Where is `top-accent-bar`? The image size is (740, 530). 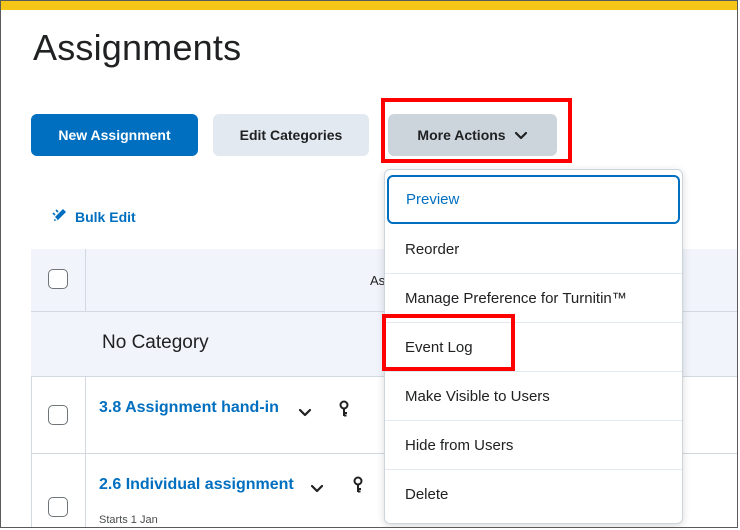
top-accent-bar is located at coordinates (369, 5).